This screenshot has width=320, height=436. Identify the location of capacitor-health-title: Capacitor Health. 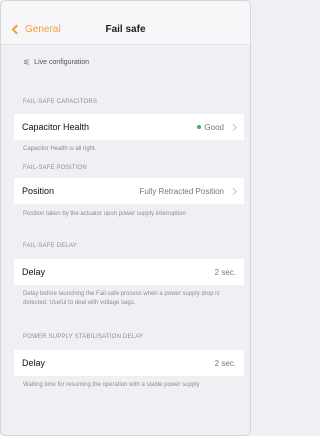
(56, 127).